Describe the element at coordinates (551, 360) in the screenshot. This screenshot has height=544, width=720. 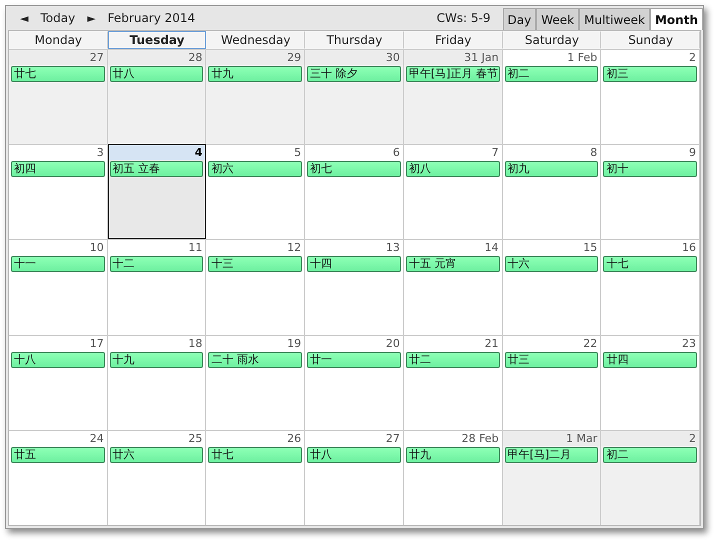
I see `lunar-event: 廿三` at that location.